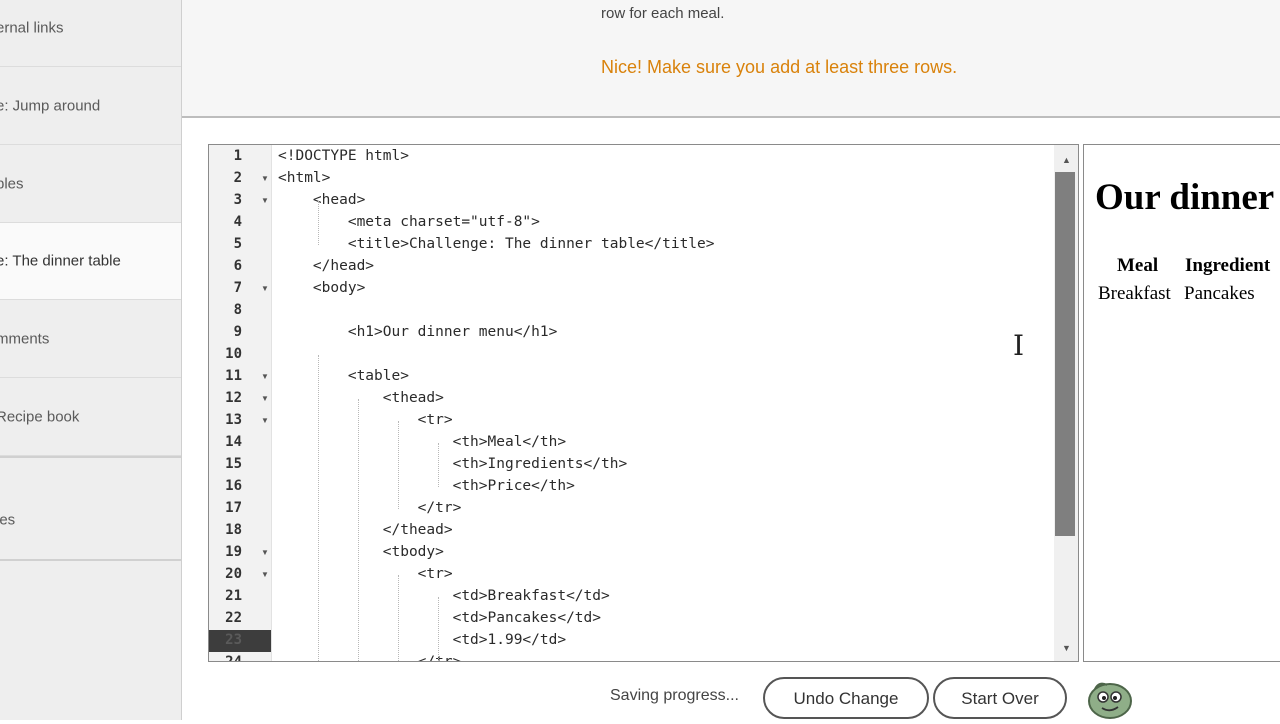 The image size is (1280, 724). Describe the element at coordinates (304, 178) in the screenshot. I see `code-text: <html>` at that location.